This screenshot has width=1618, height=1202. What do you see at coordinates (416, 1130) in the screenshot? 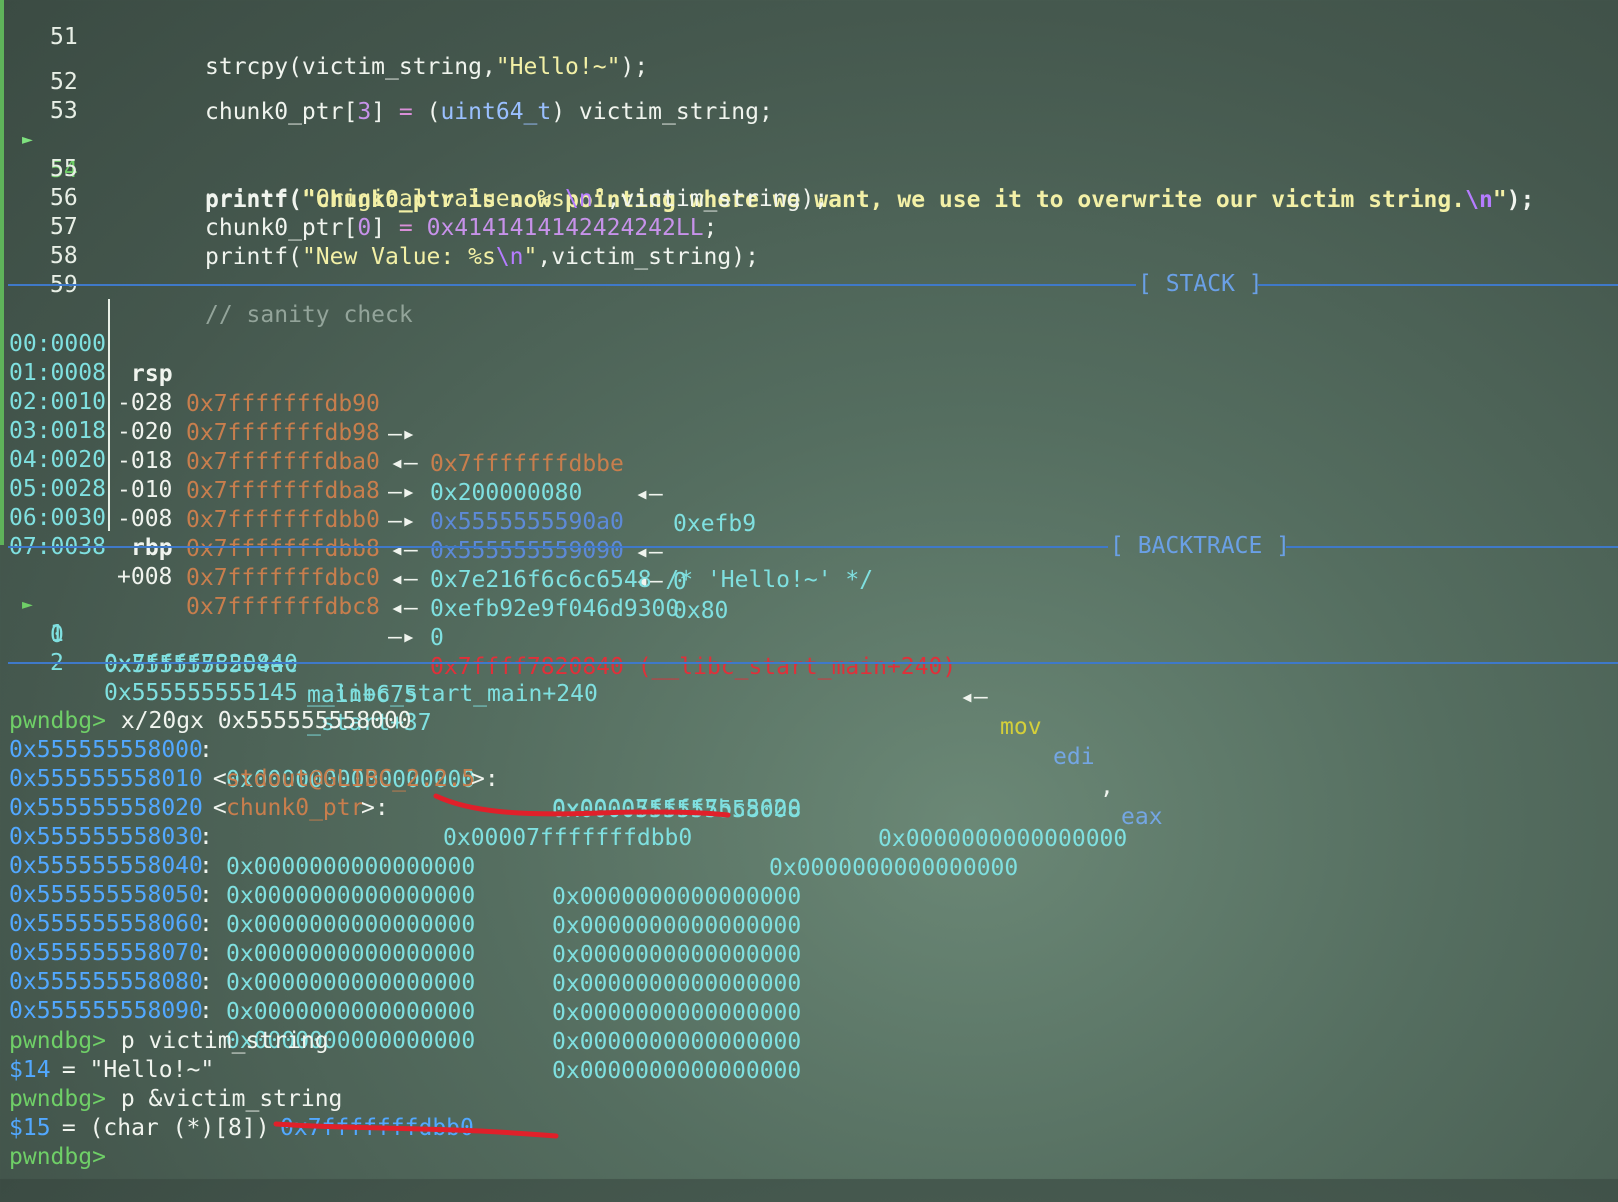
I see `annotation-underline-victim` at bounding box center [416, 1130].